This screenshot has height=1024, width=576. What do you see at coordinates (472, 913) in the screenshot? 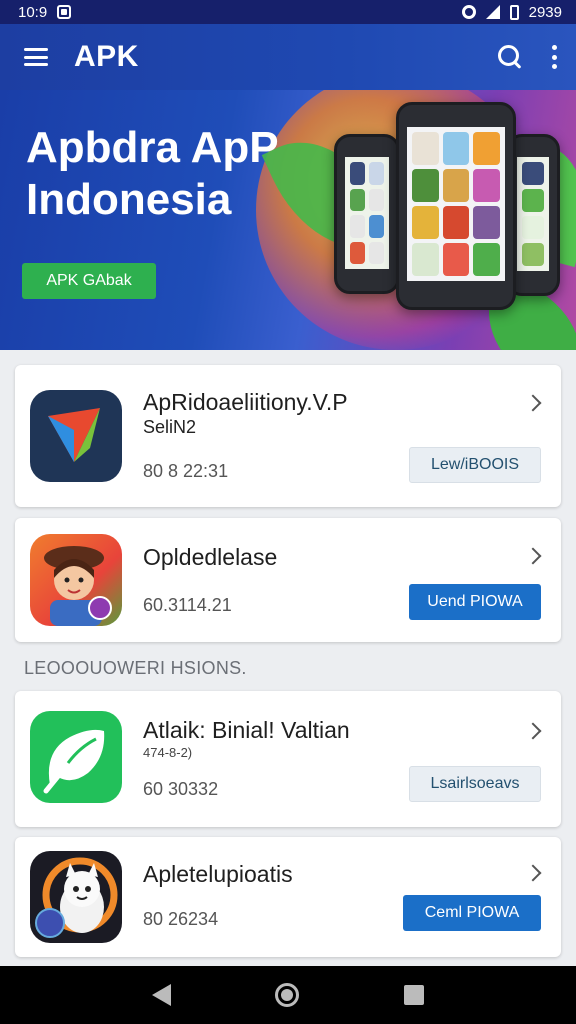
I see `card-action-button: Ceml PIOWA` at bounding box center [472, 913].